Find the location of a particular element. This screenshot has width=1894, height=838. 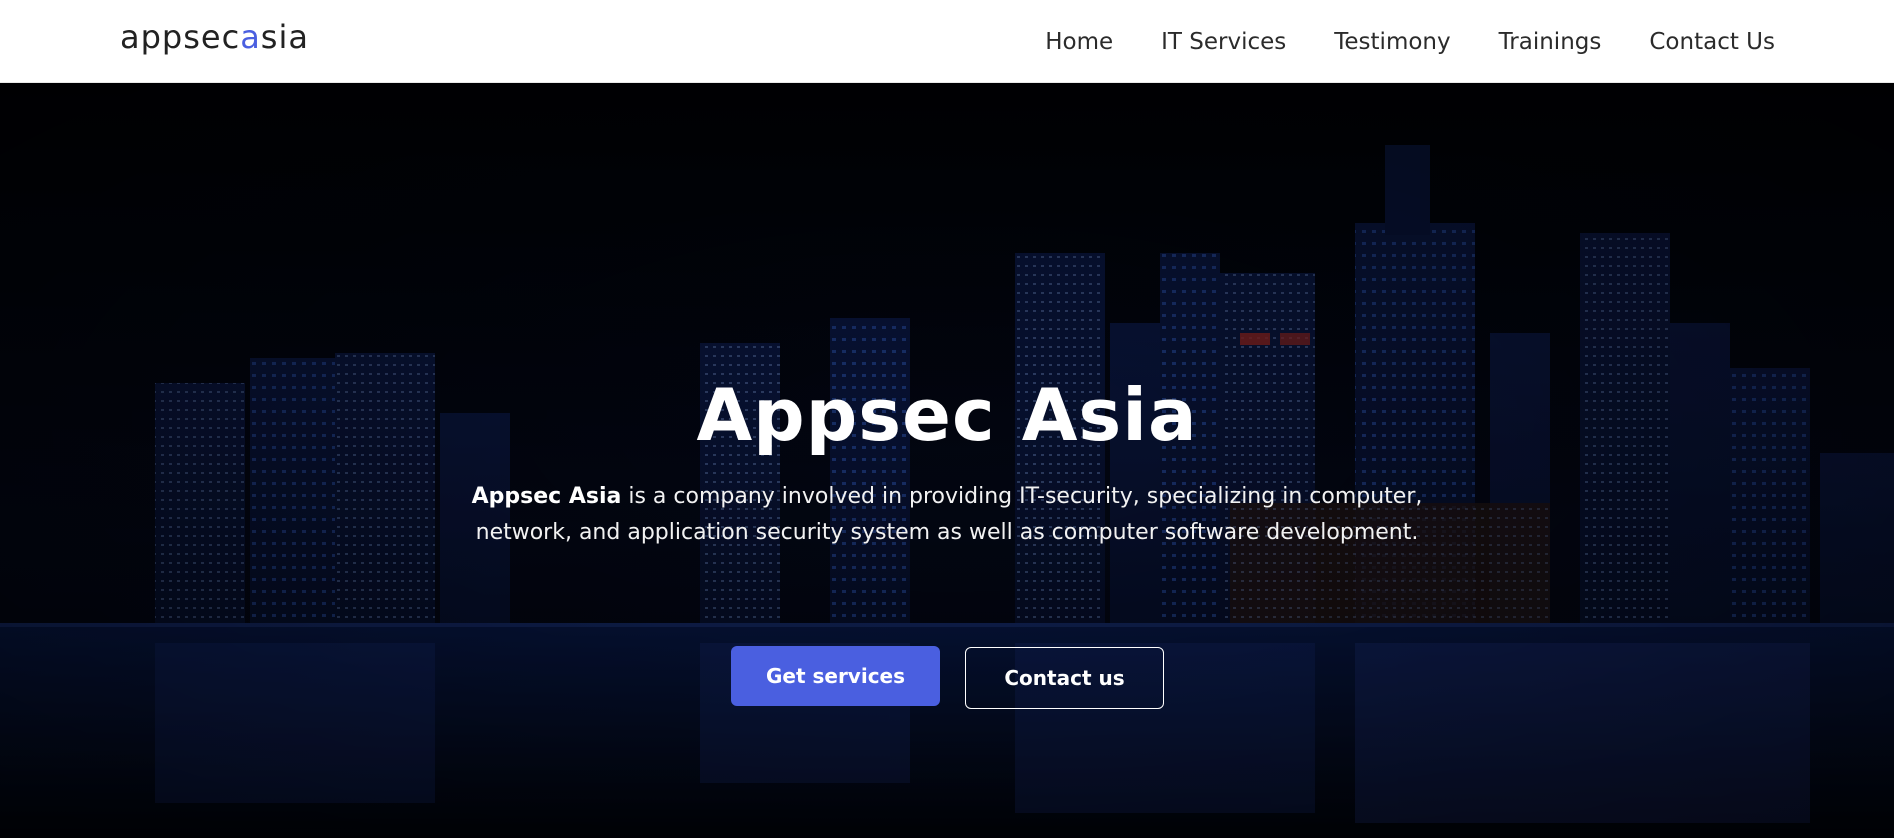

nav-home: Home is located at coordinates (1079, 42).